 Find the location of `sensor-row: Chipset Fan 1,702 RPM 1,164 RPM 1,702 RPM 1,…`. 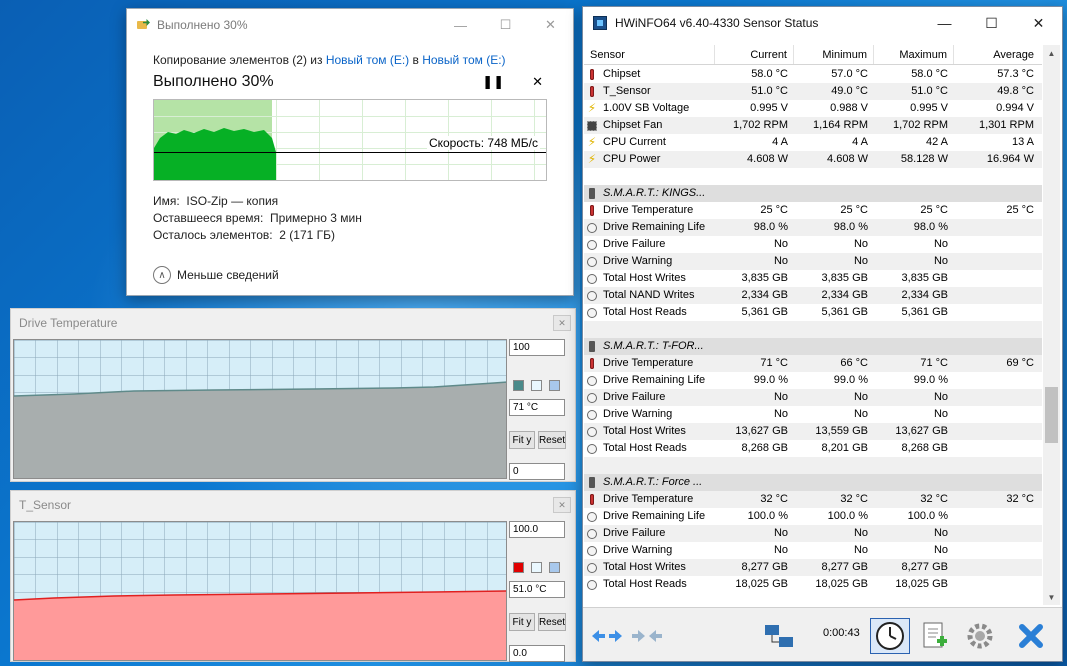

sensor-row: Chipset Fan 1,702 RPM 1,164 RPM 1,702 RPM 1,… is located at coordinates (813, 125).